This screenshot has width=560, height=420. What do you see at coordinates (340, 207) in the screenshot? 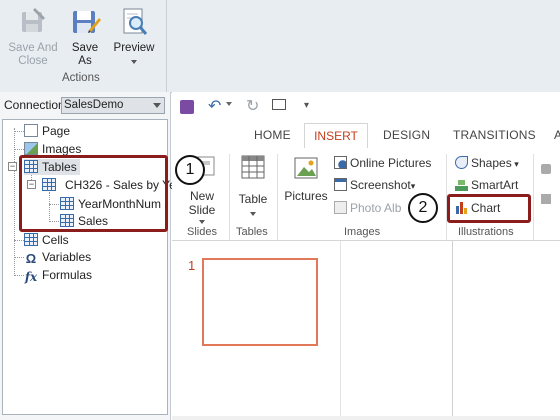
I see `photo-album-icon` at bounding box center [340, 207].